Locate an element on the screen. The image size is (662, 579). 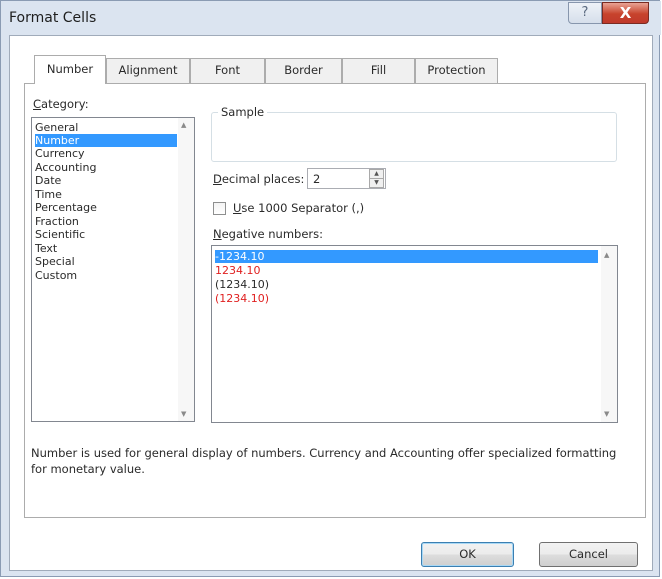
category-scrollbar: ▲ ▼ is located at coordinates (186, 269).